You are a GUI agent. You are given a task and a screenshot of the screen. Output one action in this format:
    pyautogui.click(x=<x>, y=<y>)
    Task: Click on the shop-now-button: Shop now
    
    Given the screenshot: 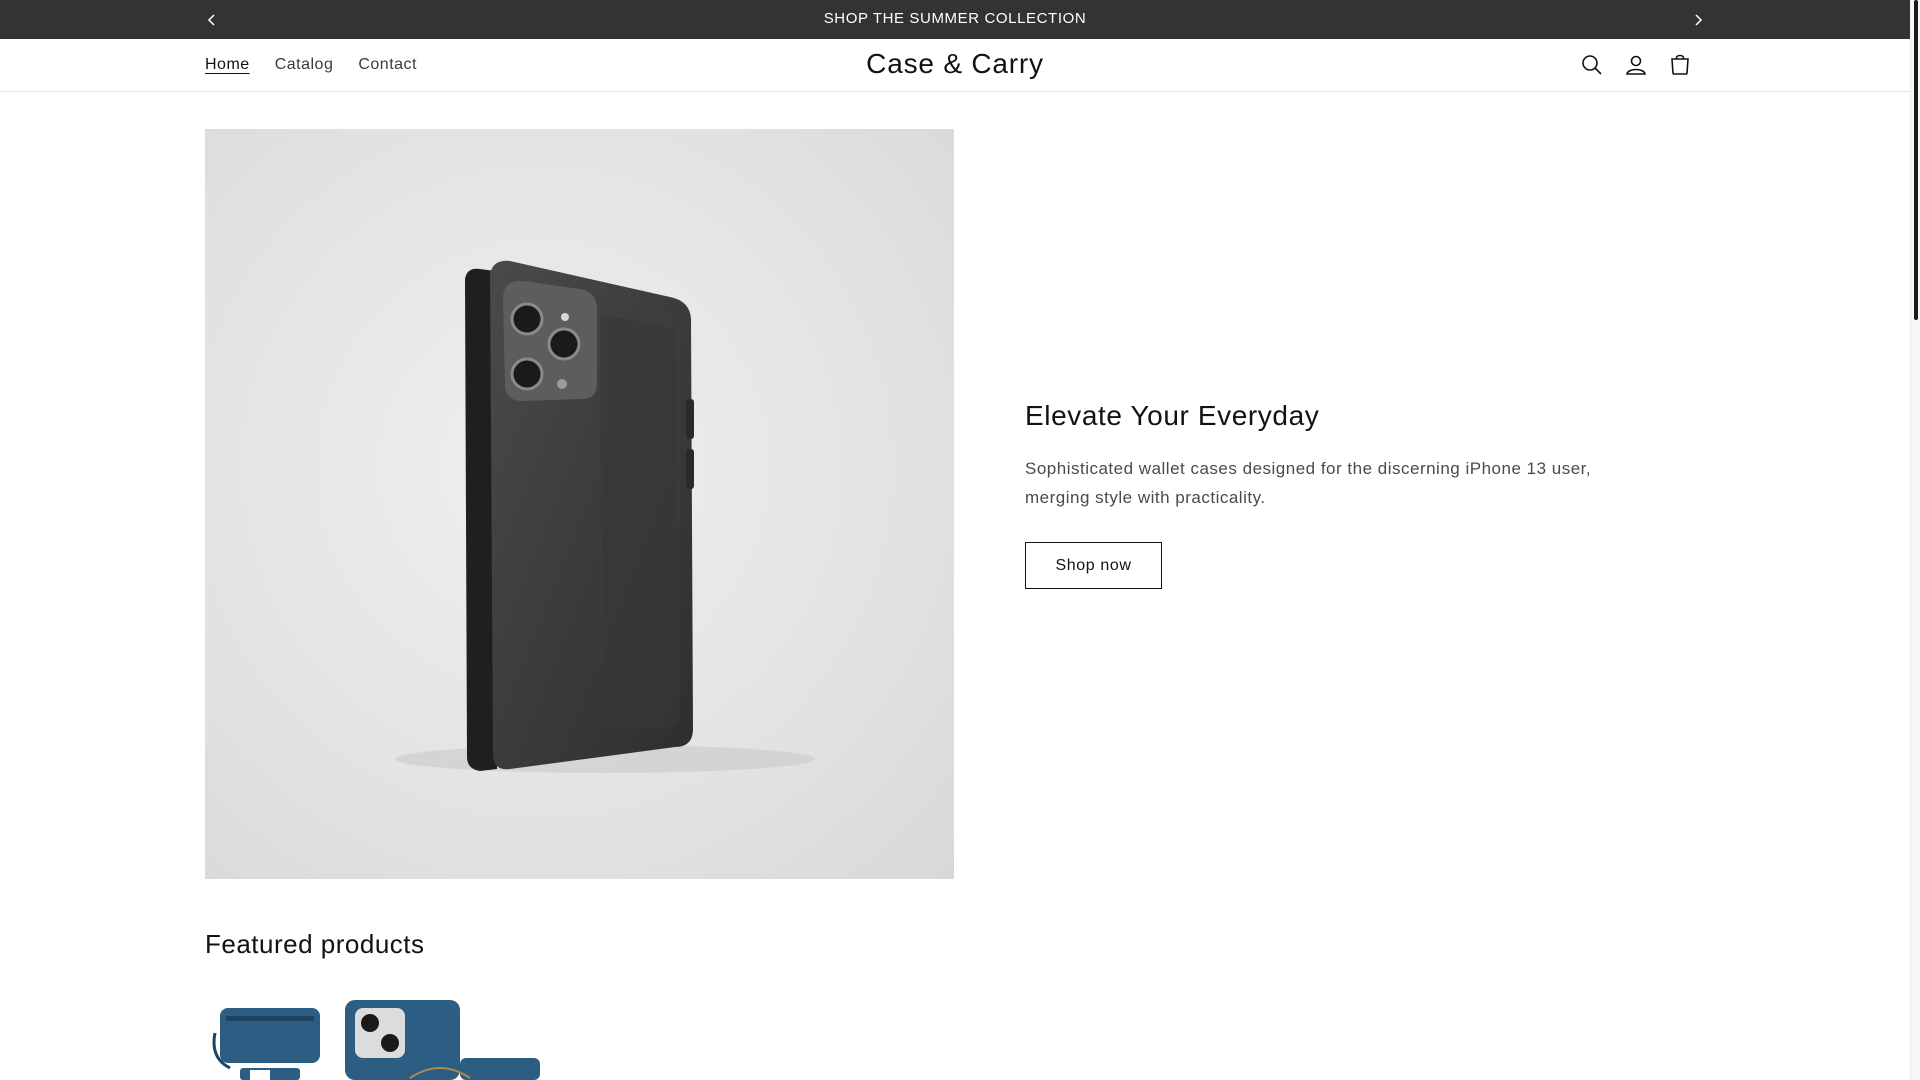 What is the action you would take?
    pyautogui.click(x=1093, y=565)
    